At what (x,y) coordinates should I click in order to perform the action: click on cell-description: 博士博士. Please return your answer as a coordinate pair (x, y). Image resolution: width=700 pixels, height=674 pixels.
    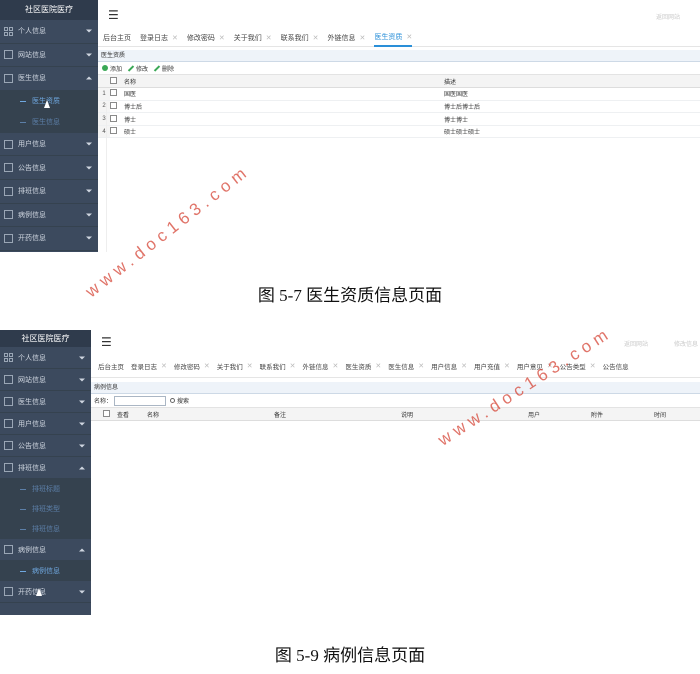
    Looking at the image, I should click on (572, 119).